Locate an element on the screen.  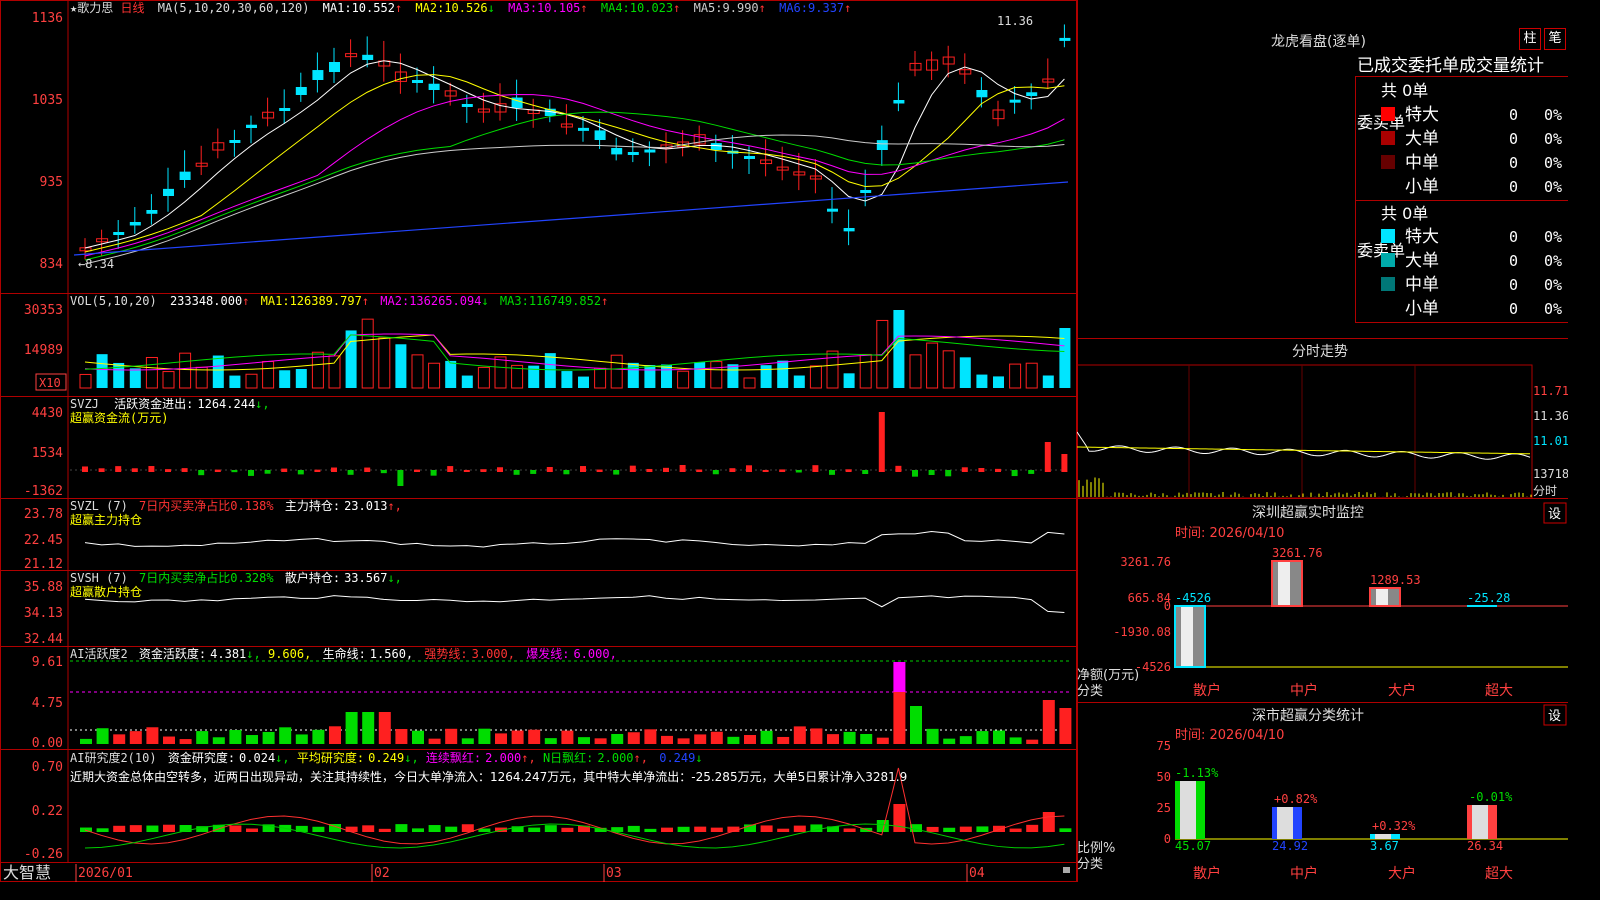
sz-class-value: 45.07 is located at coordinates (1193, 846).